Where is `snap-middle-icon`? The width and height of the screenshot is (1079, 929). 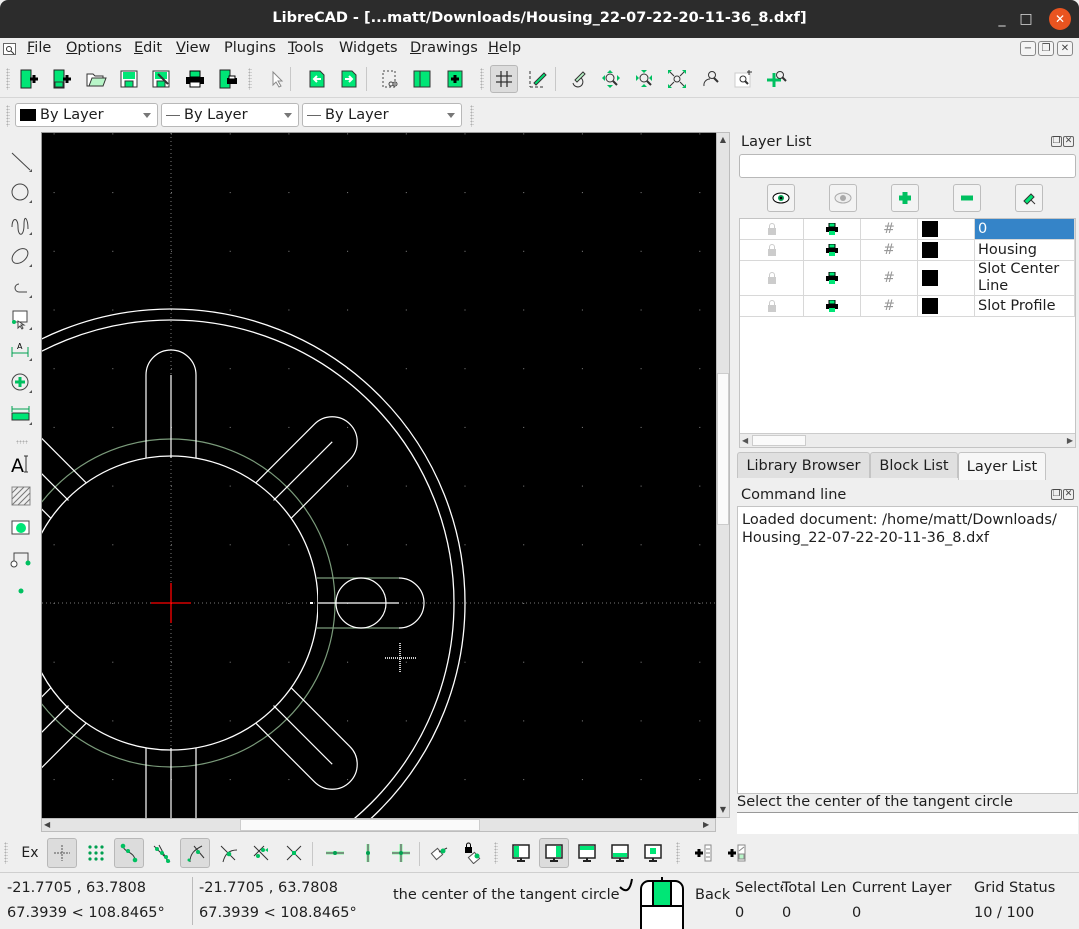
snap-middle-icon is located at coordinates (228, 853).